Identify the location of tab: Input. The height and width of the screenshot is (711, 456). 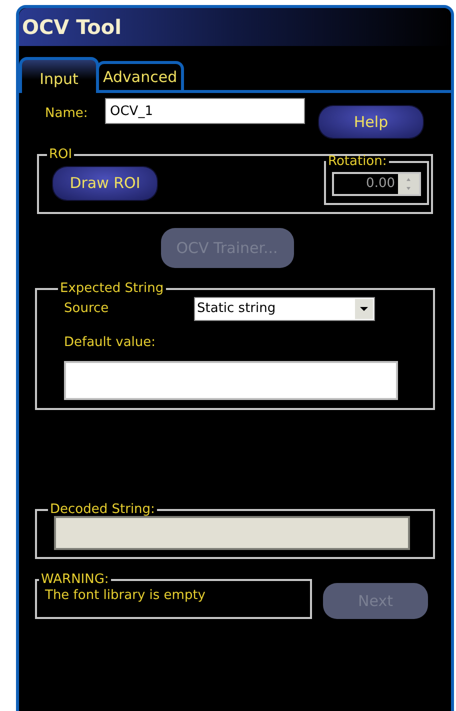
(59, 75).